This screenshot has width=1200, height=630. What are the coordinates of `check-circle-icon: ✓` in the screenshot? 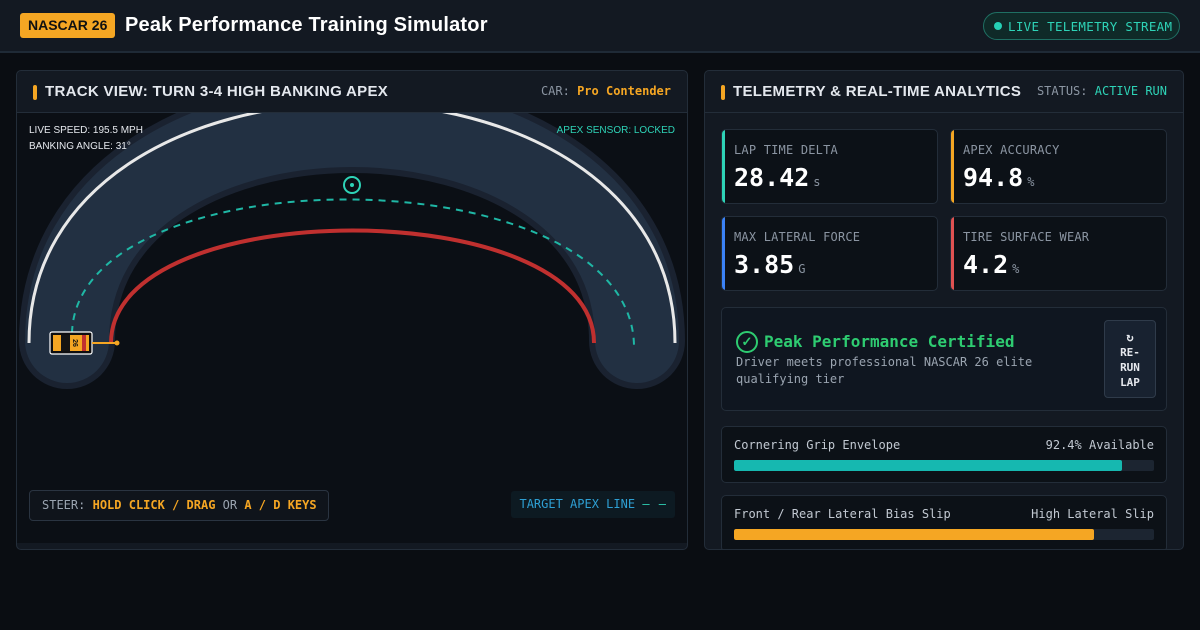 It's located at (747, 342).